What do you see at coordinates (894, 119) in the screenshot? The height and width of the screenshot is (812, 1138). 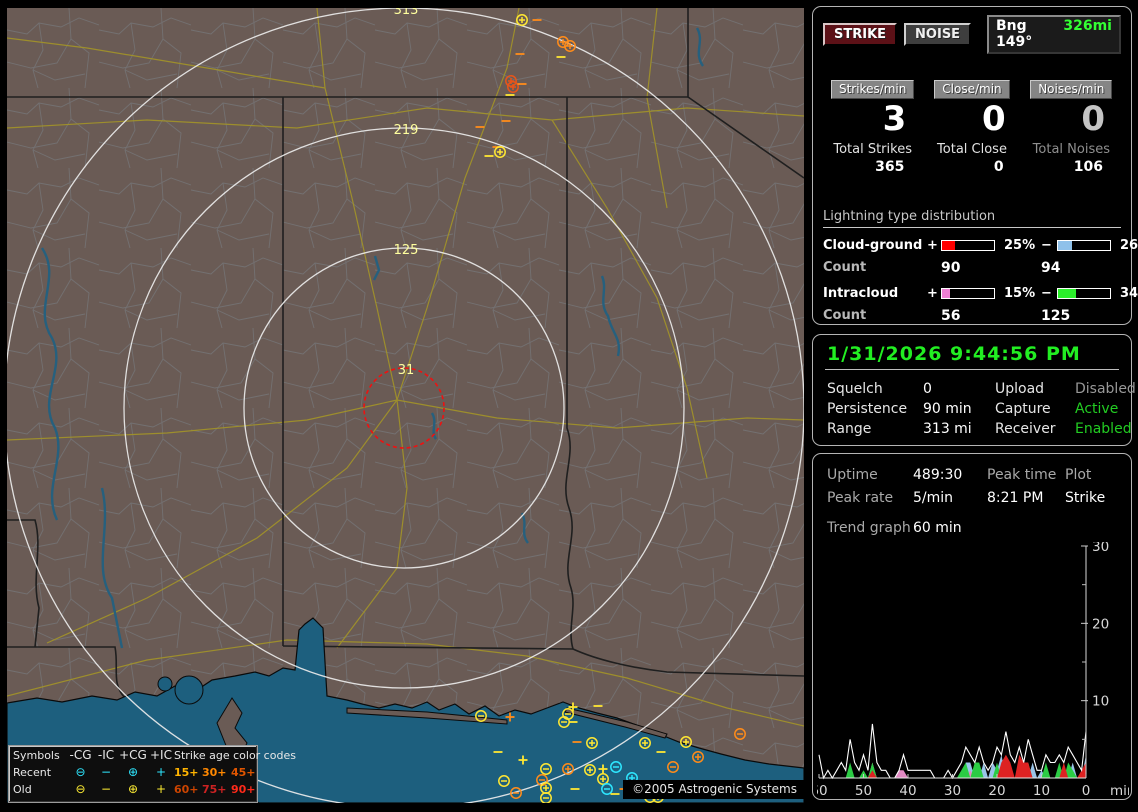 I see `strikes-per-min-value: 3` at bounding box center [894, 119].